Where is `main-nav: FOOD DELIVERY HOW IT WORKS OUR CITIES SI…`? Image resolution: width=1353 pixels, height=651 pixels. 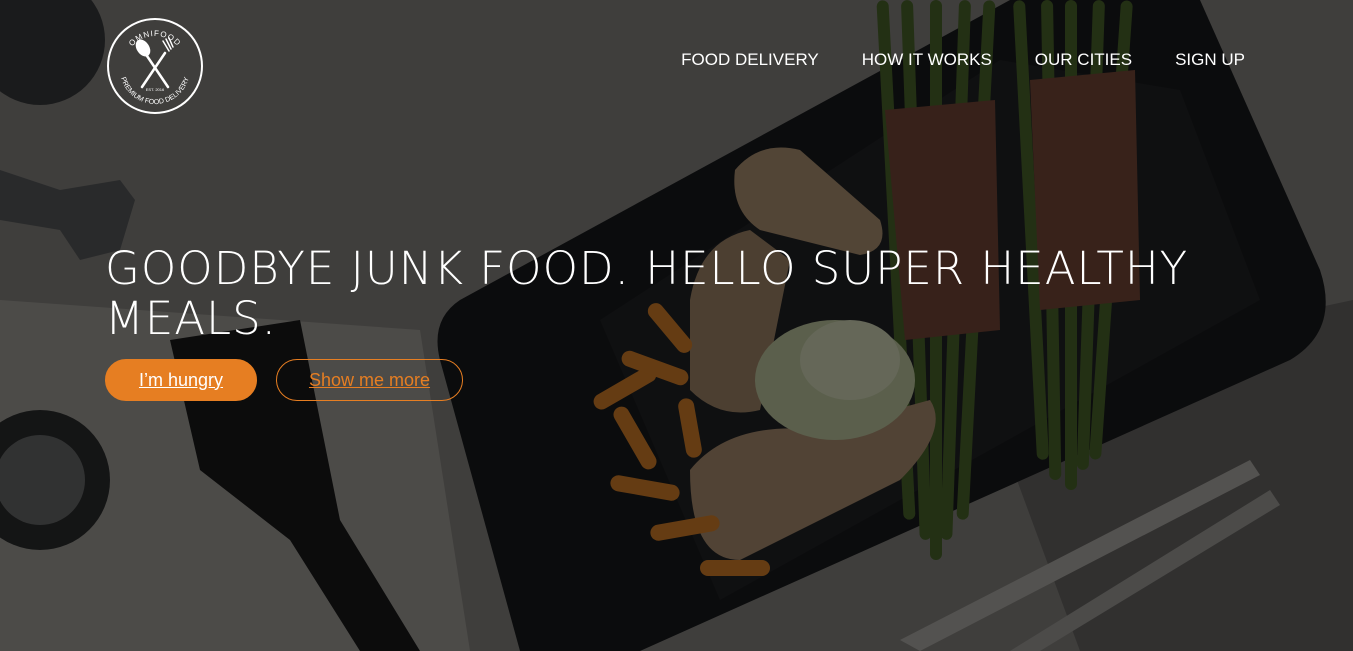
main-nav: FOOD DELIVERY HOW IT WORKS OUR CITIES SI… is located at coordinates (963, 60).